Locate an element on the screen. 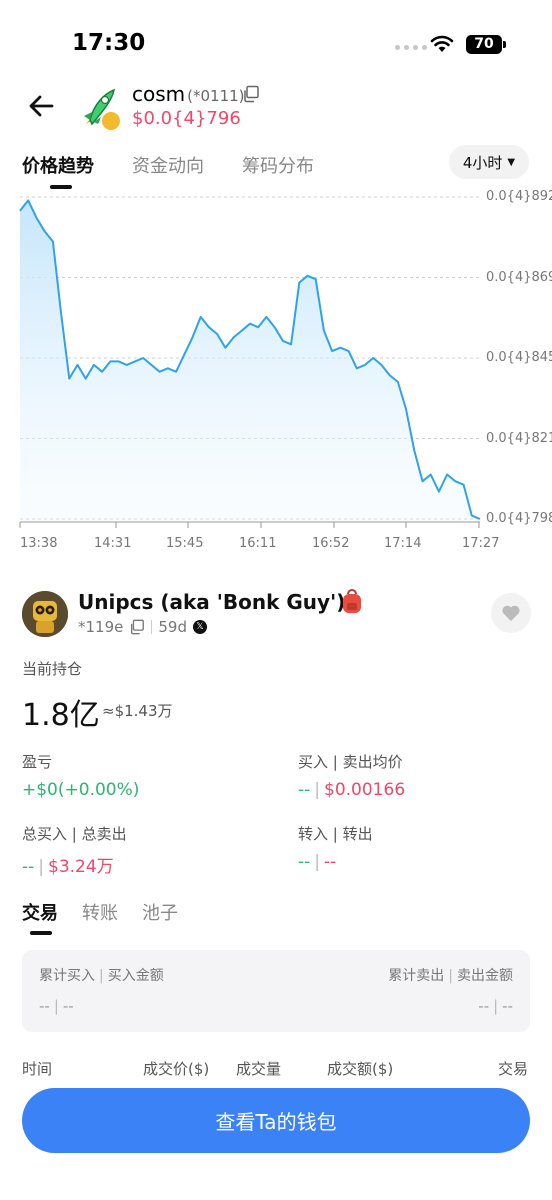  avg-price-values: -- | $0.00166 is located at coordinates (351, 790).